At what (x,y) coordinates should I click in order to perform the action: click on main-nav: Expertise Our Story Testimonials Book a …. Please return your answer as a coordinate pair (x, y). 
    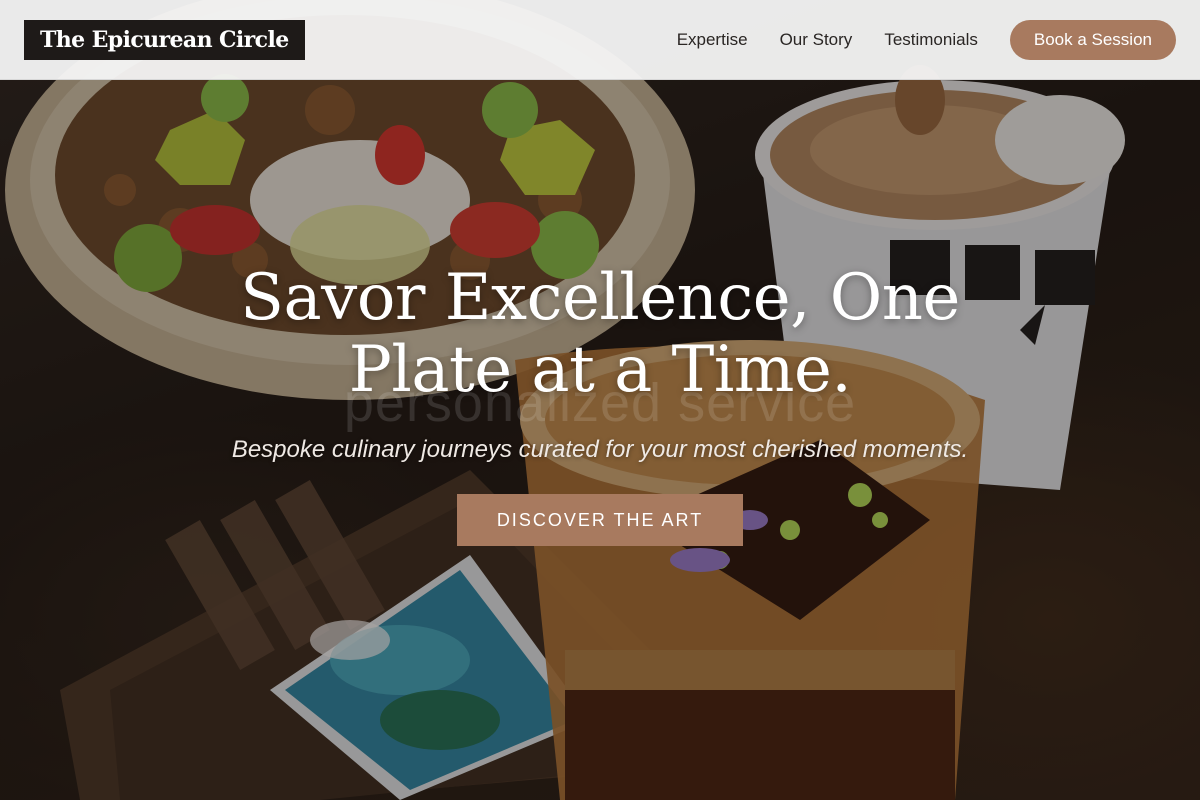
    Looking at the image, I should click on (926, 39).